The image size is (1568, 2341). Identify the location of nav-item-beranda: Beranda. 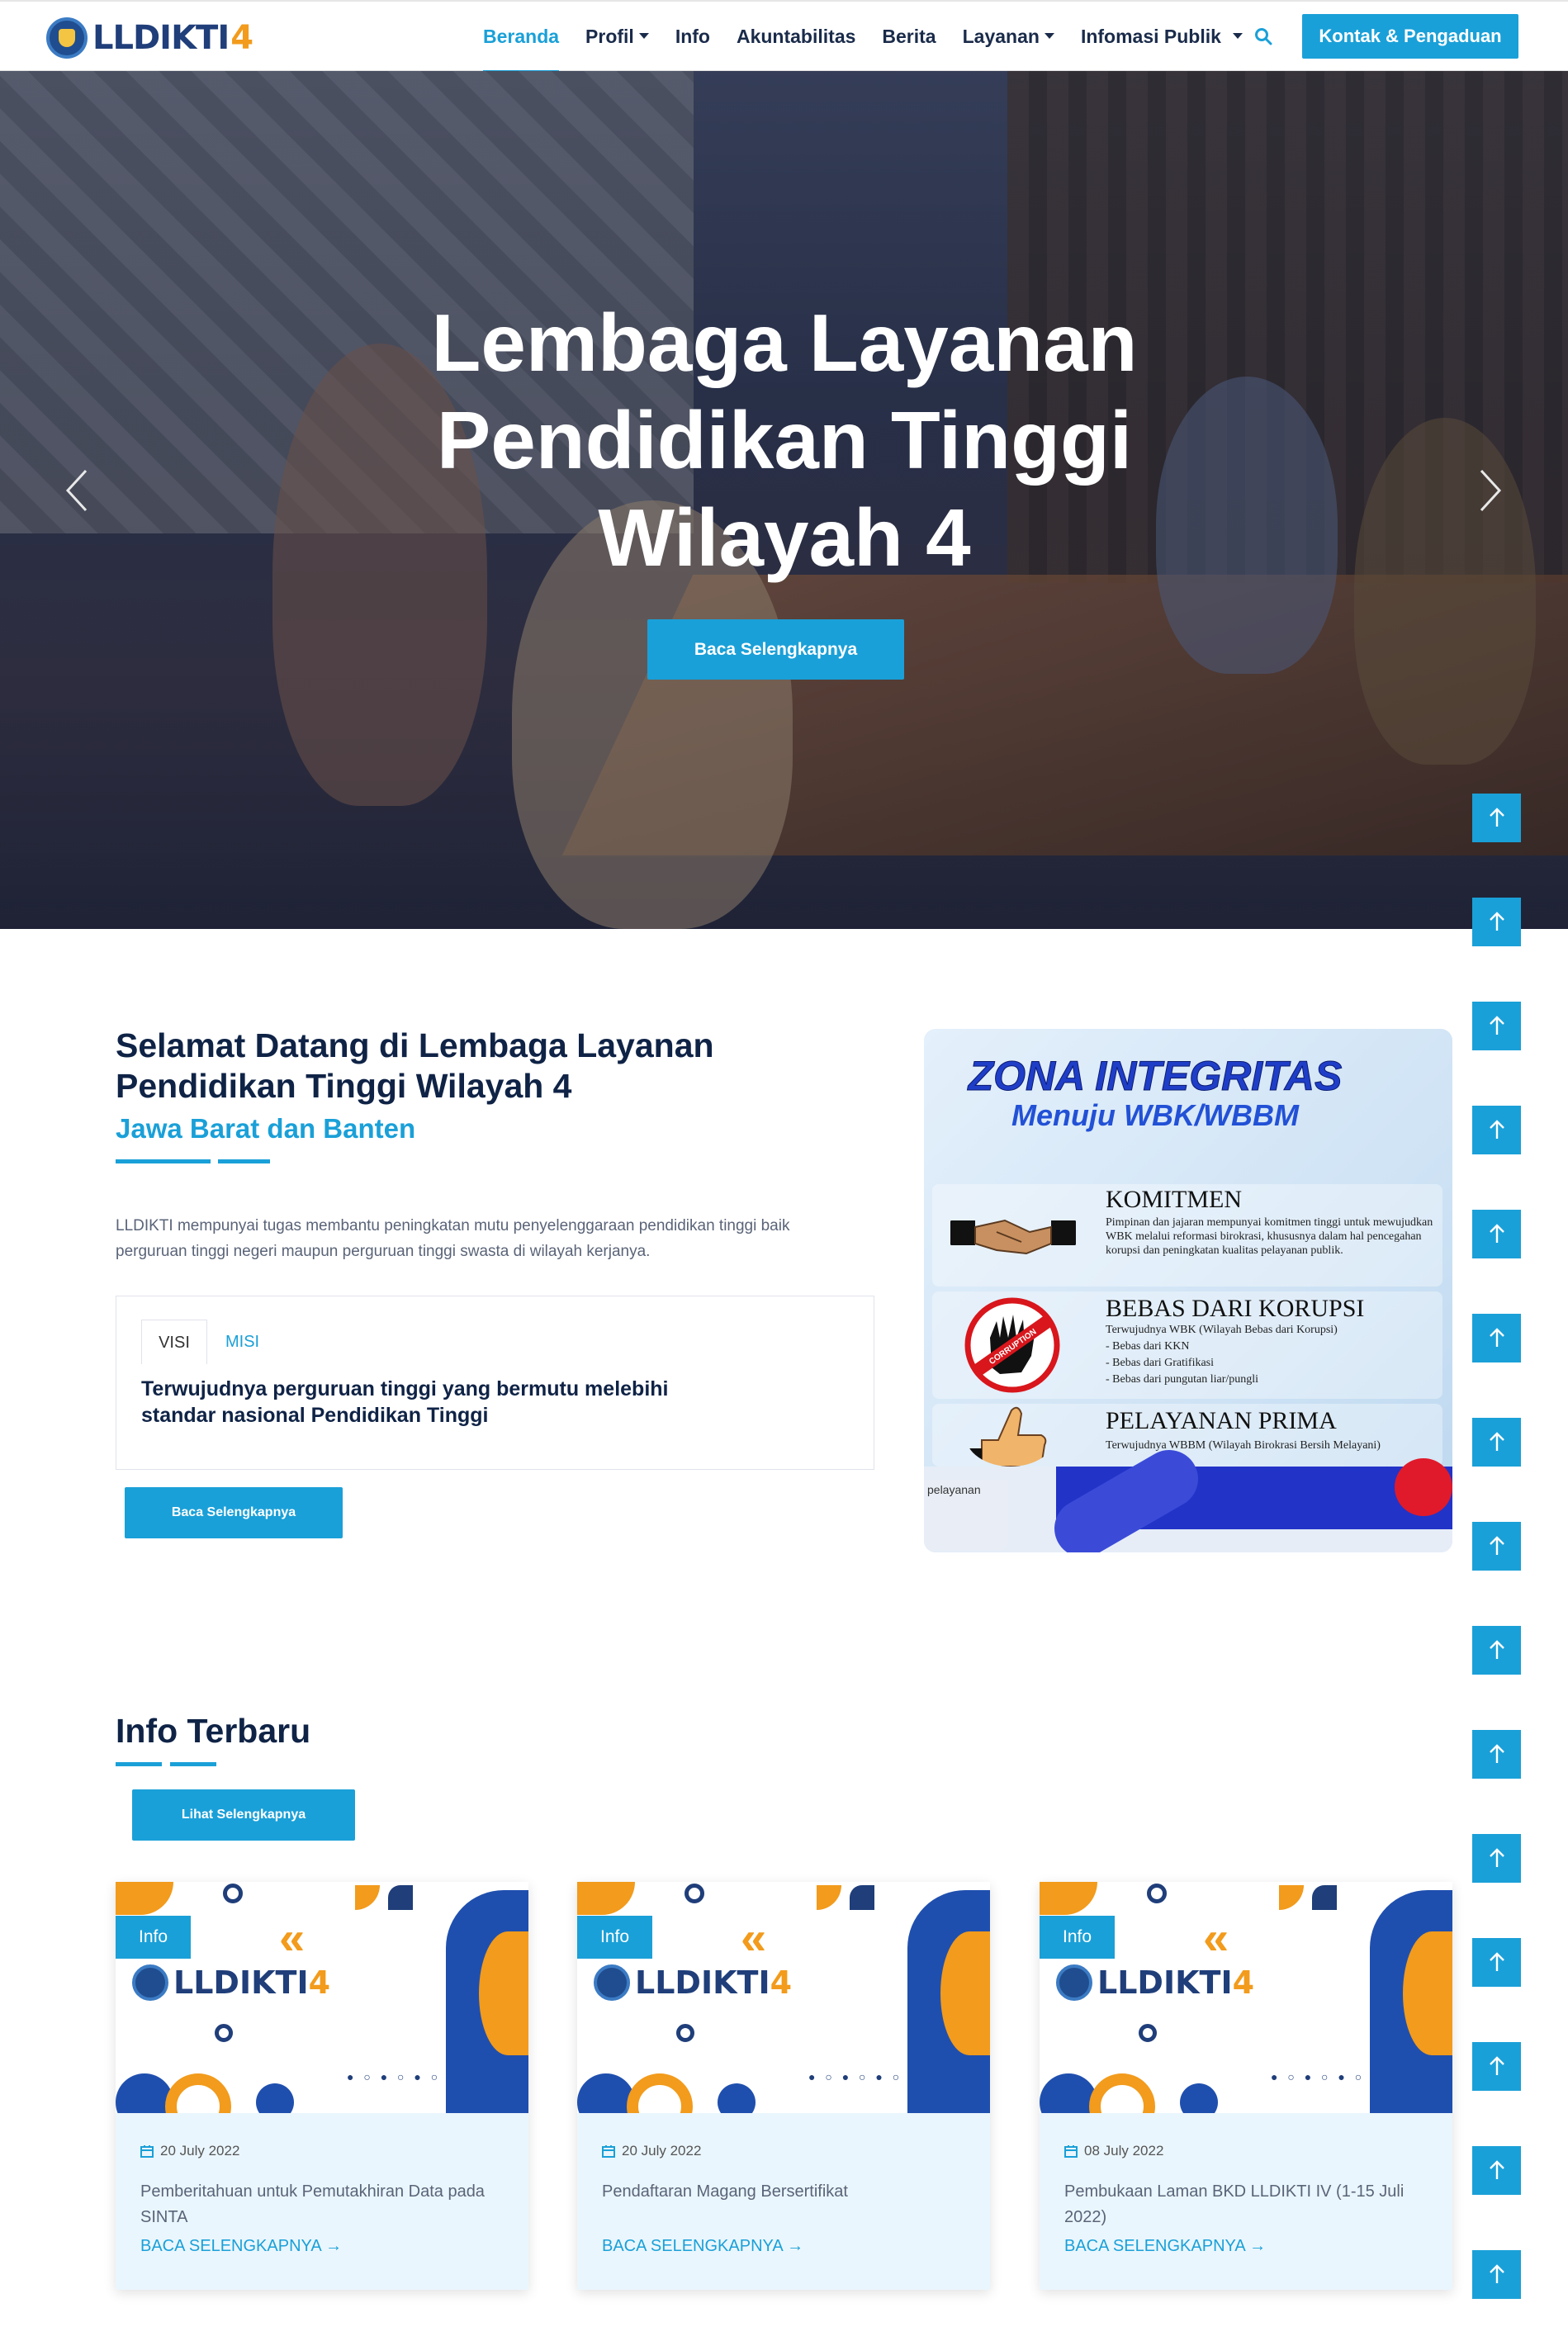
(521, 37).